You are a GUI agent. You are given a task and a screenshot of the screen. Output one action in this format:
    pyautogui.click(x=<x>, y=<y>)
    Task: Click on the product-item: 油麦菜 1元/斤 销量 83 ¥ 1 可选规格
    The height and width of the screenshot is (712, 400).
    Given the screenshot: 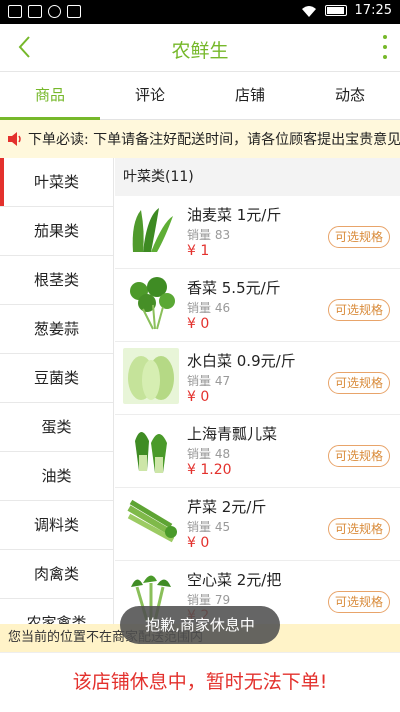 What is the action you would take?
    pyautogui.click(x=257, y=232)
    